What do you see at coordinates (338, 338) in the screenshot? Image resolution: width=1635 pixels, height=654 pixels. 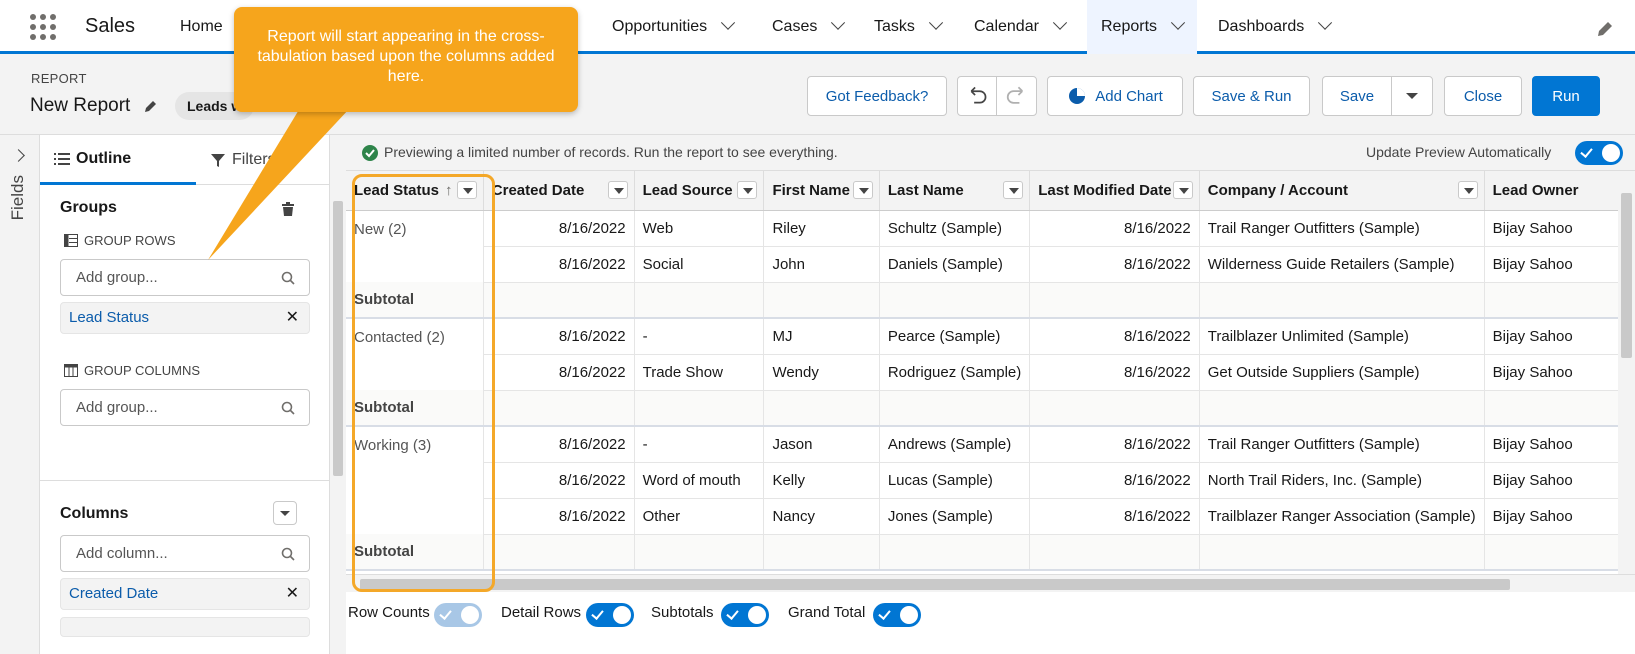 I see `panel-scroll-thumb` at bounding box center [338, 338].